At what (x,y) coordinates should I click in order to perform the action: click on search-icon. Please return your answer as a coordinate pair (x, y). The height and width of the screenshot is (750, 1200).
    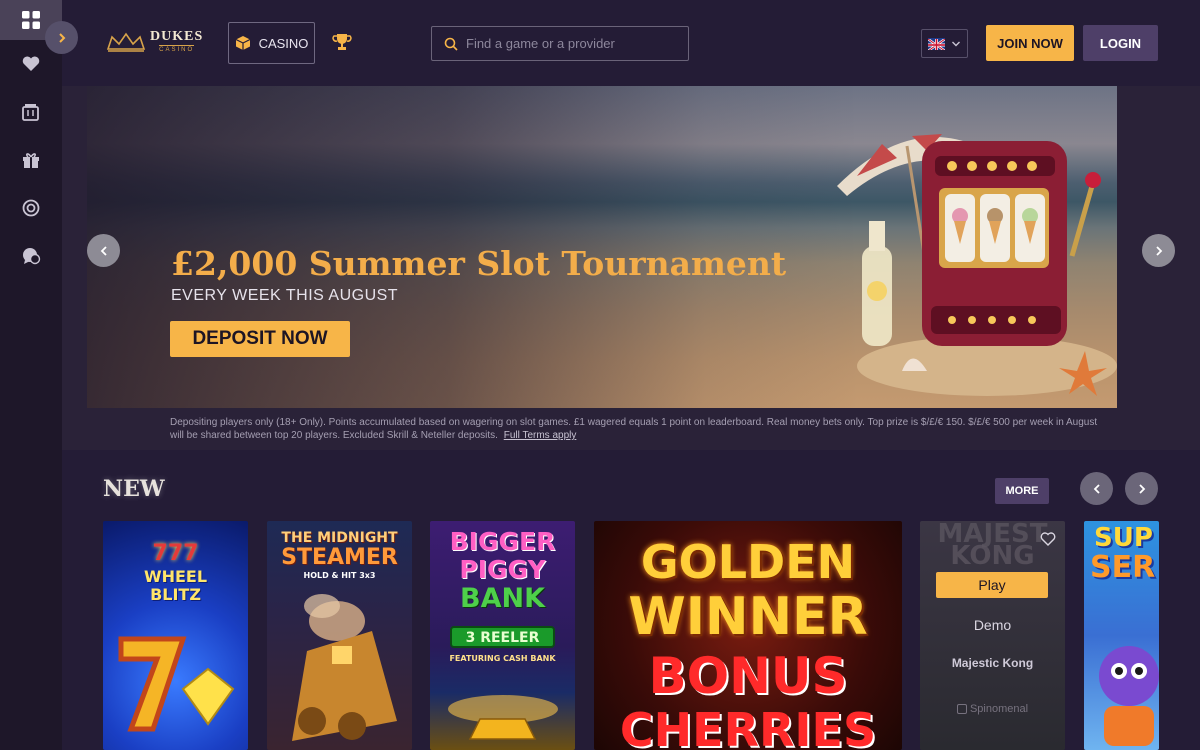
    Looking at the image, I should click on (451, 44).